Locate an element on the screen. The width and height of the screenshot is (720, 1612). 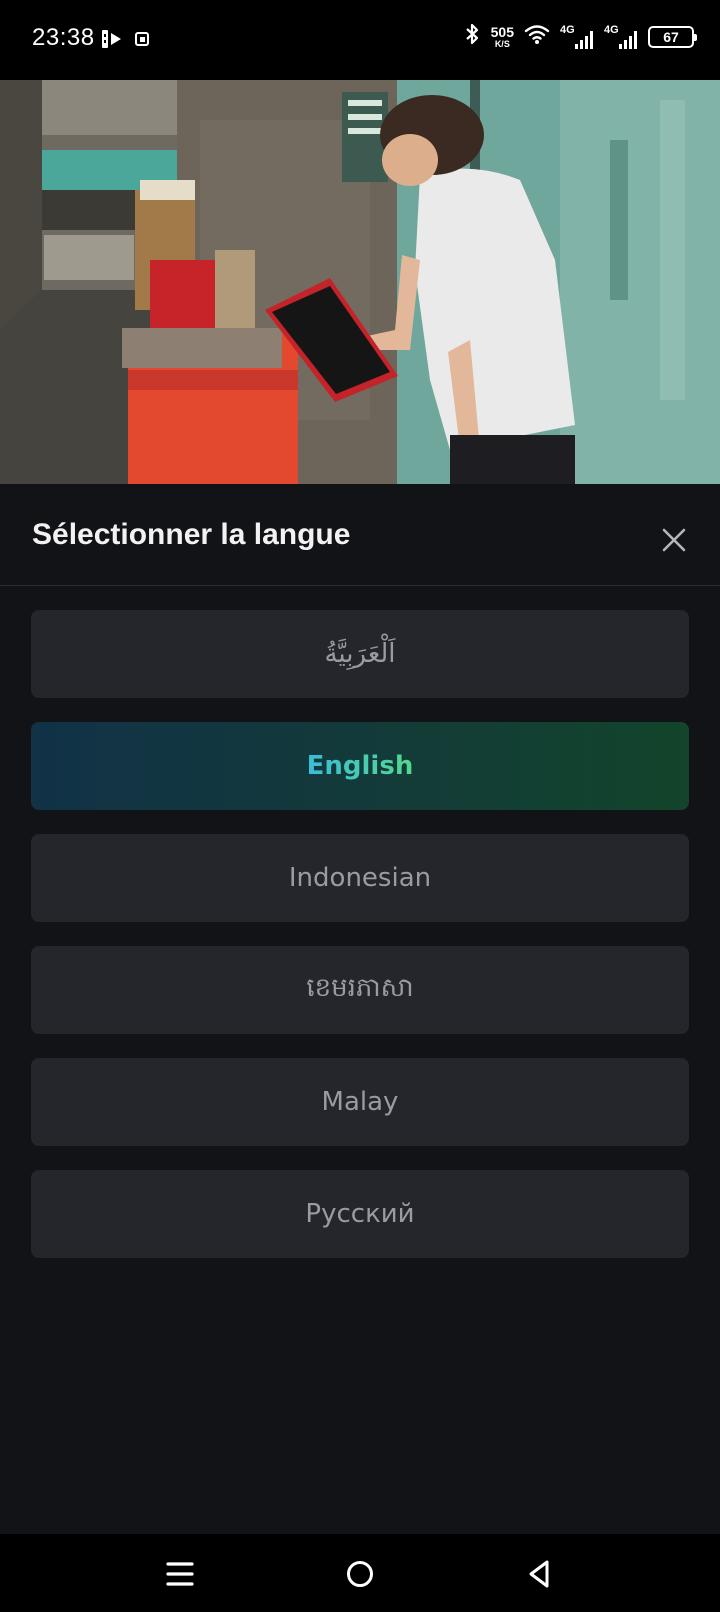
recents-button is located at coordinates (180, 1574).